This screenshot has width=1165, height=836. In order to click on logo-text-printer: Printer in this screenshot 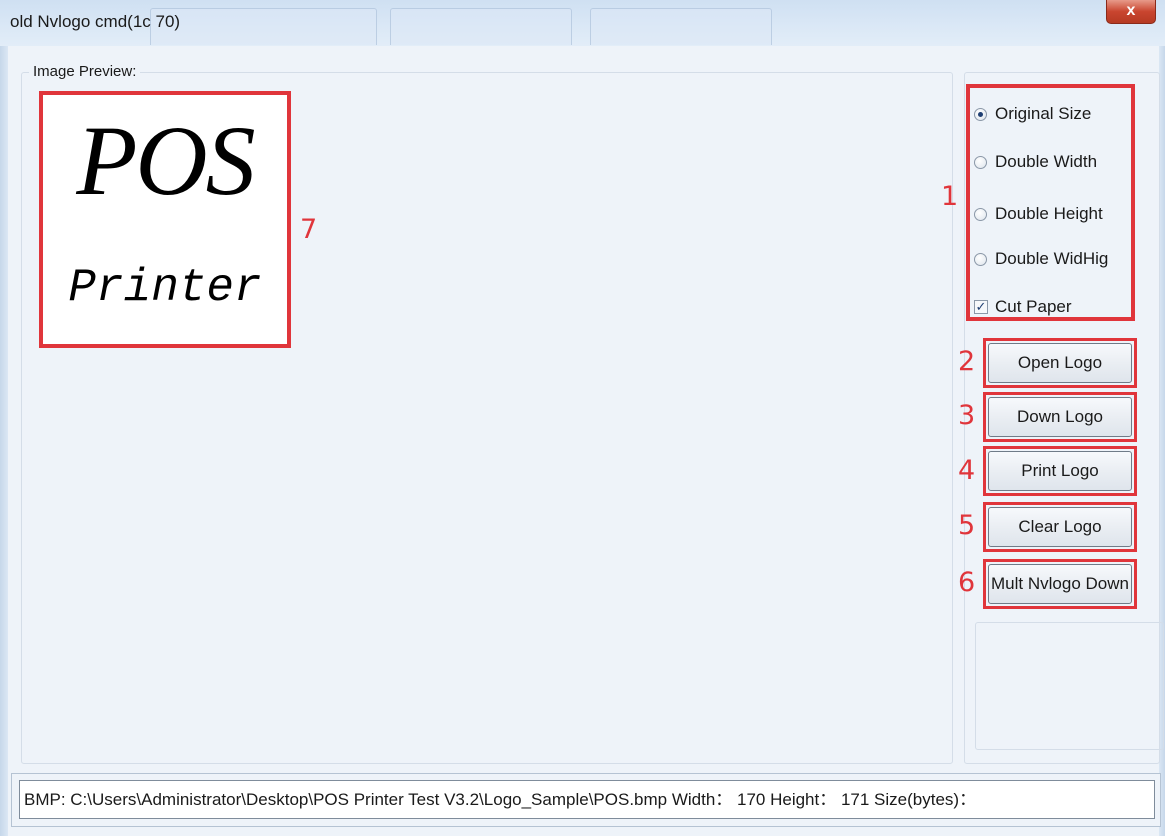, I will do `click(165, 288)`.